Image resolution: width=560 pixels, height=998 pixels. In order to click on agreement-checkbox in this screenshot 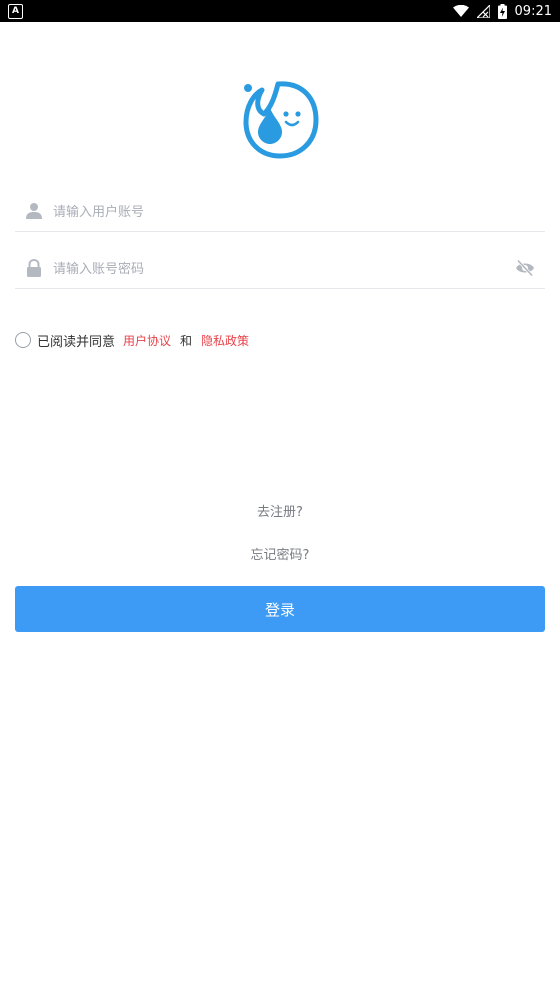, I will do `click(23, 340)`.